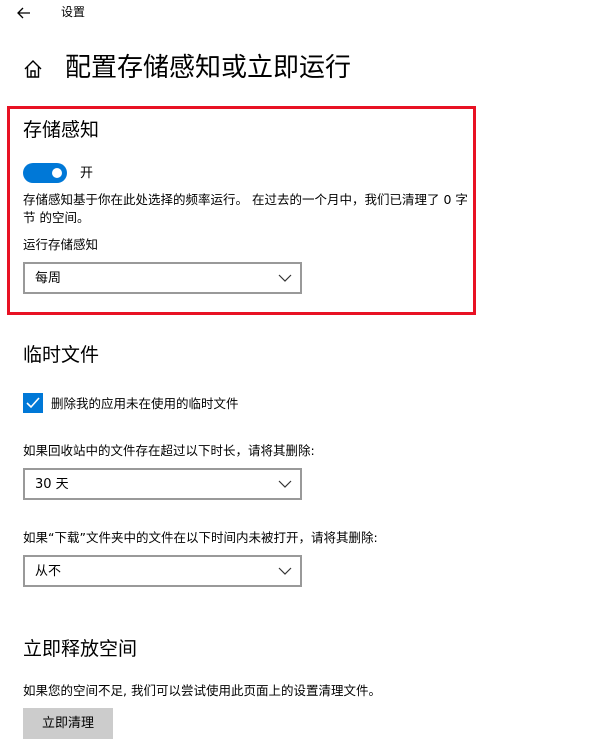  What do you see at coordinates (169, 450) in the screenshot?
I see `recycle-bin-label: 如果回收站中的文件存在超过以下时长，请将其删除:` at bounding box center [169, 450].